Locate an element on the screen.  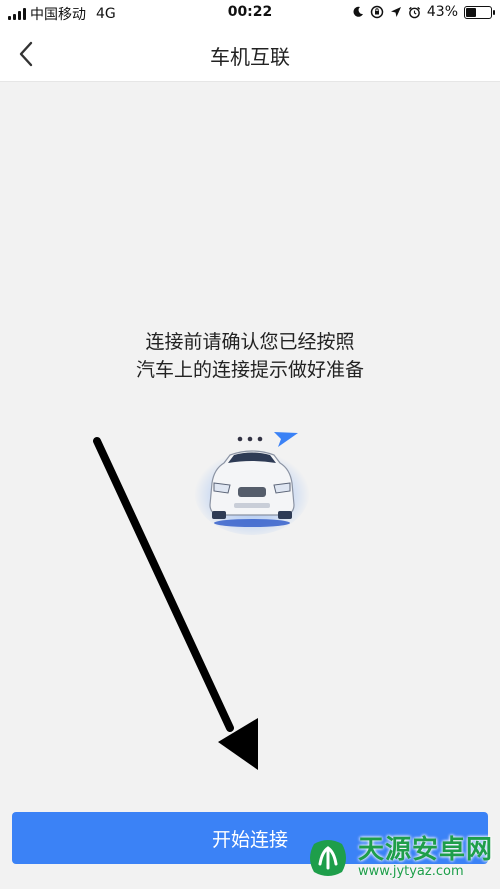
status-right: 43% is located at coordinates (423, 12).